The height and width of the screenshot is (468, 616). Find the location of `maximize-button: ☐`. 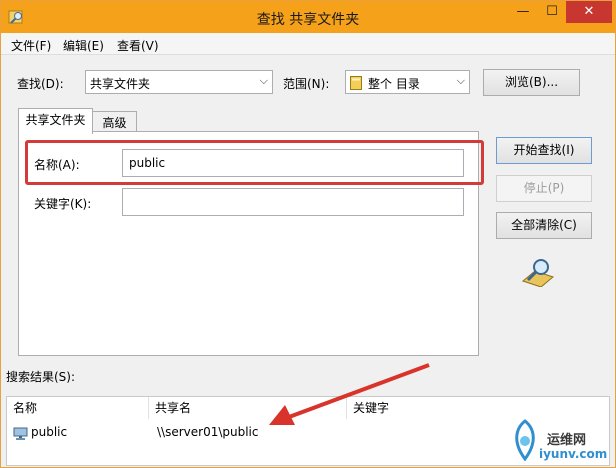

maximize-button: ☐ is located at coordinates (552, 12).